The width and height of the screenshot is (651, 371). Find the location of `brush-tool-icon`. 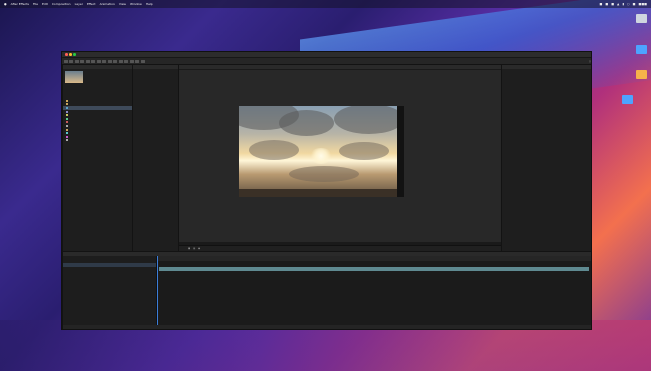

brush-tool-icon is located at coordinates (120, 61).